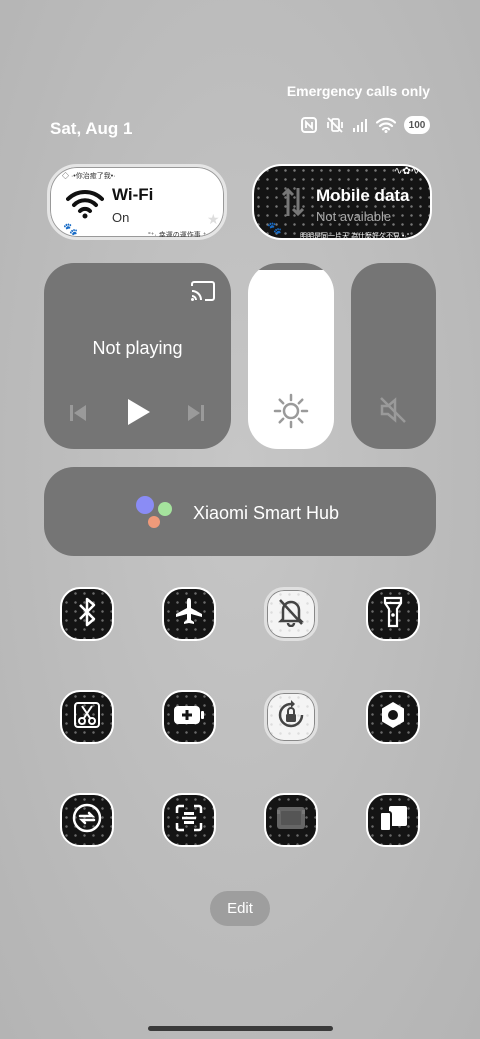 The height and width of the screenshot is (1039, 480). What do you see at coordinates (293, 204) in the screenshot?
I see `mobile-data-icon` at bounding box center [293, 204].